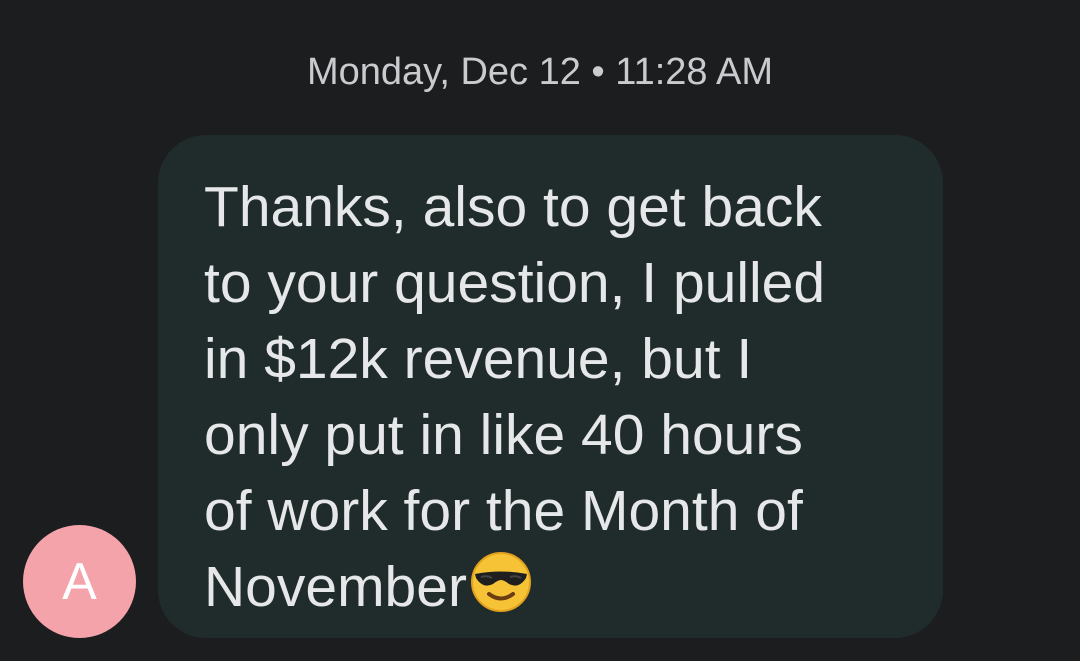  Describe the element at coordinates (513, 207) in the screenshot. I see `message-line-1: Thanks, also to get back` at that location.